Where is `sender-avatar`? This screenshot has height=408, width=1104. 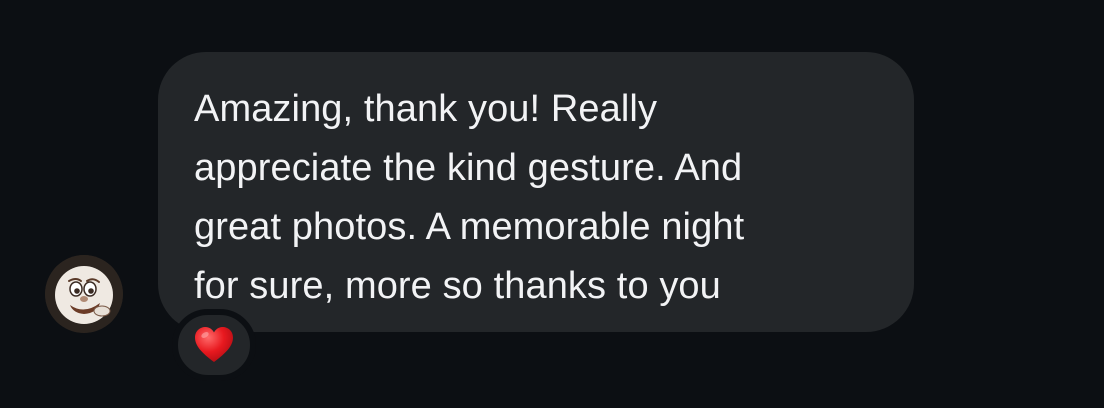
sender-avatar is located at coordinates (84, 294).